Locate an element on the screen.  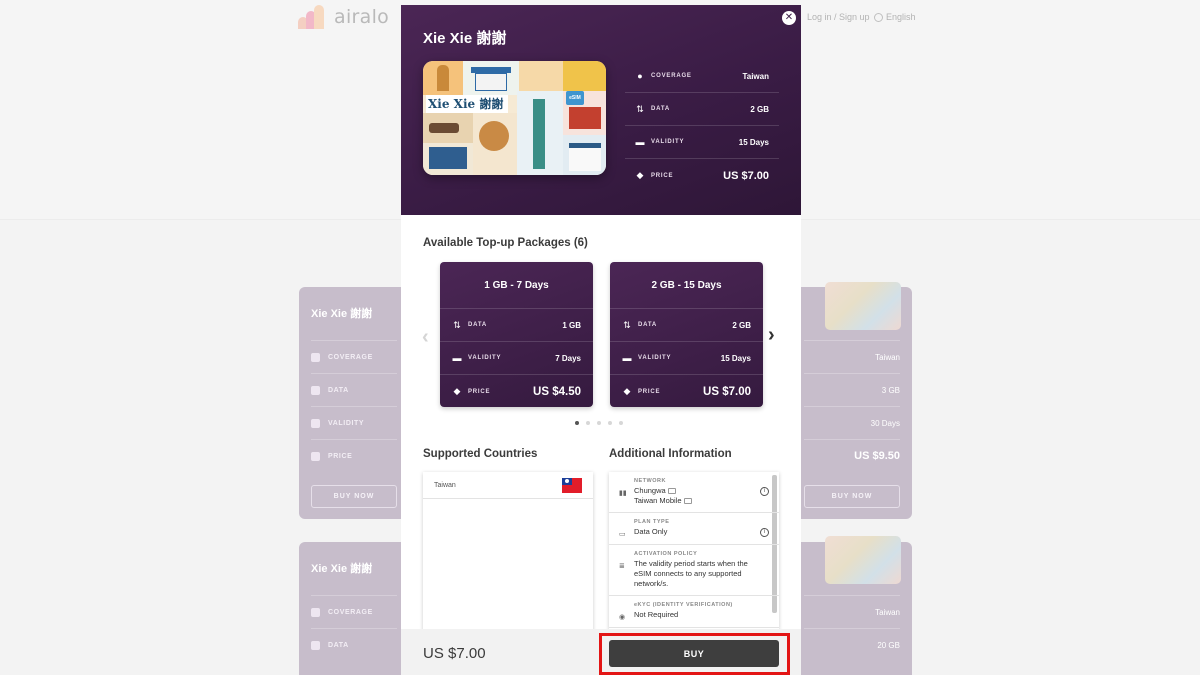
network-name: Taiwan Mobile is located at coordinates (658, 500).